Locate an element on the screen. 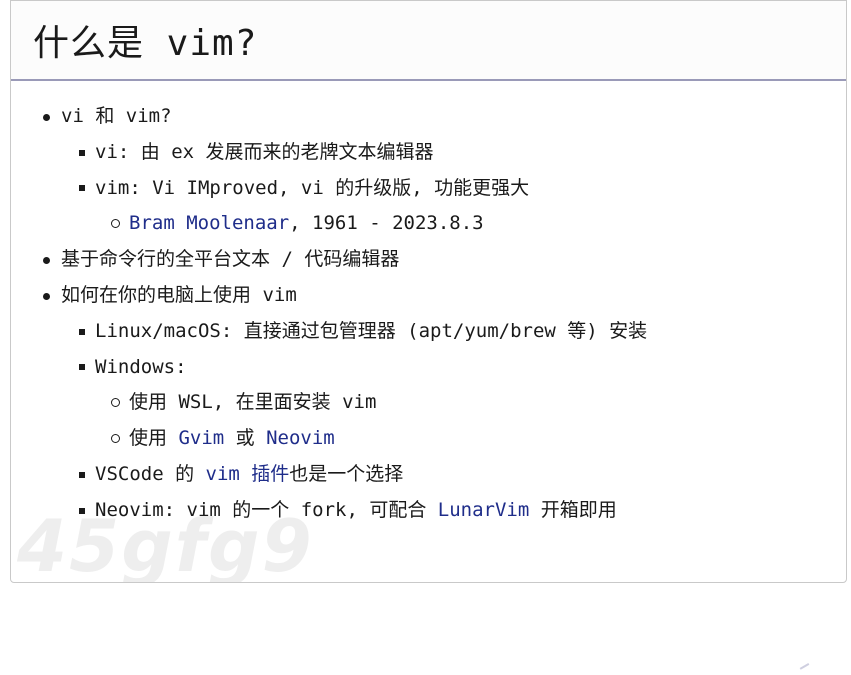 This screenshot has width=851, height=675. list-item: vi 和 vim? is located at coordinates (428, 117).